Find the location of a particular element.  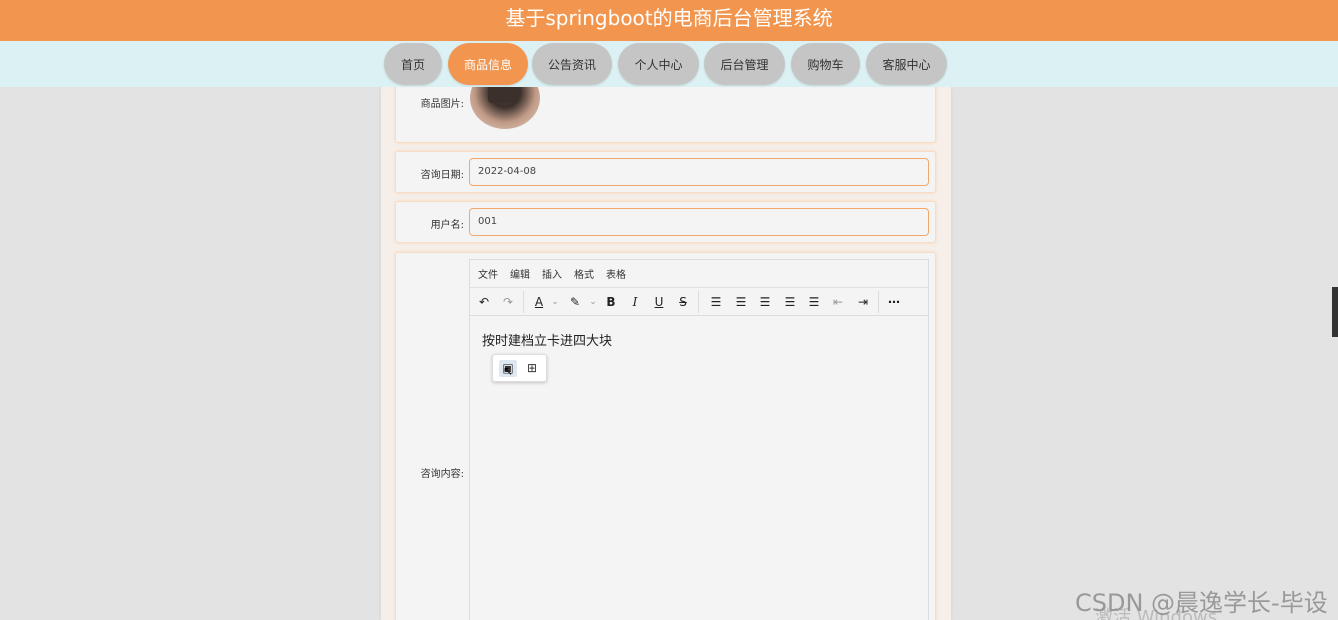

highlight-icon: ✎ is located at coordinates (575, 302).